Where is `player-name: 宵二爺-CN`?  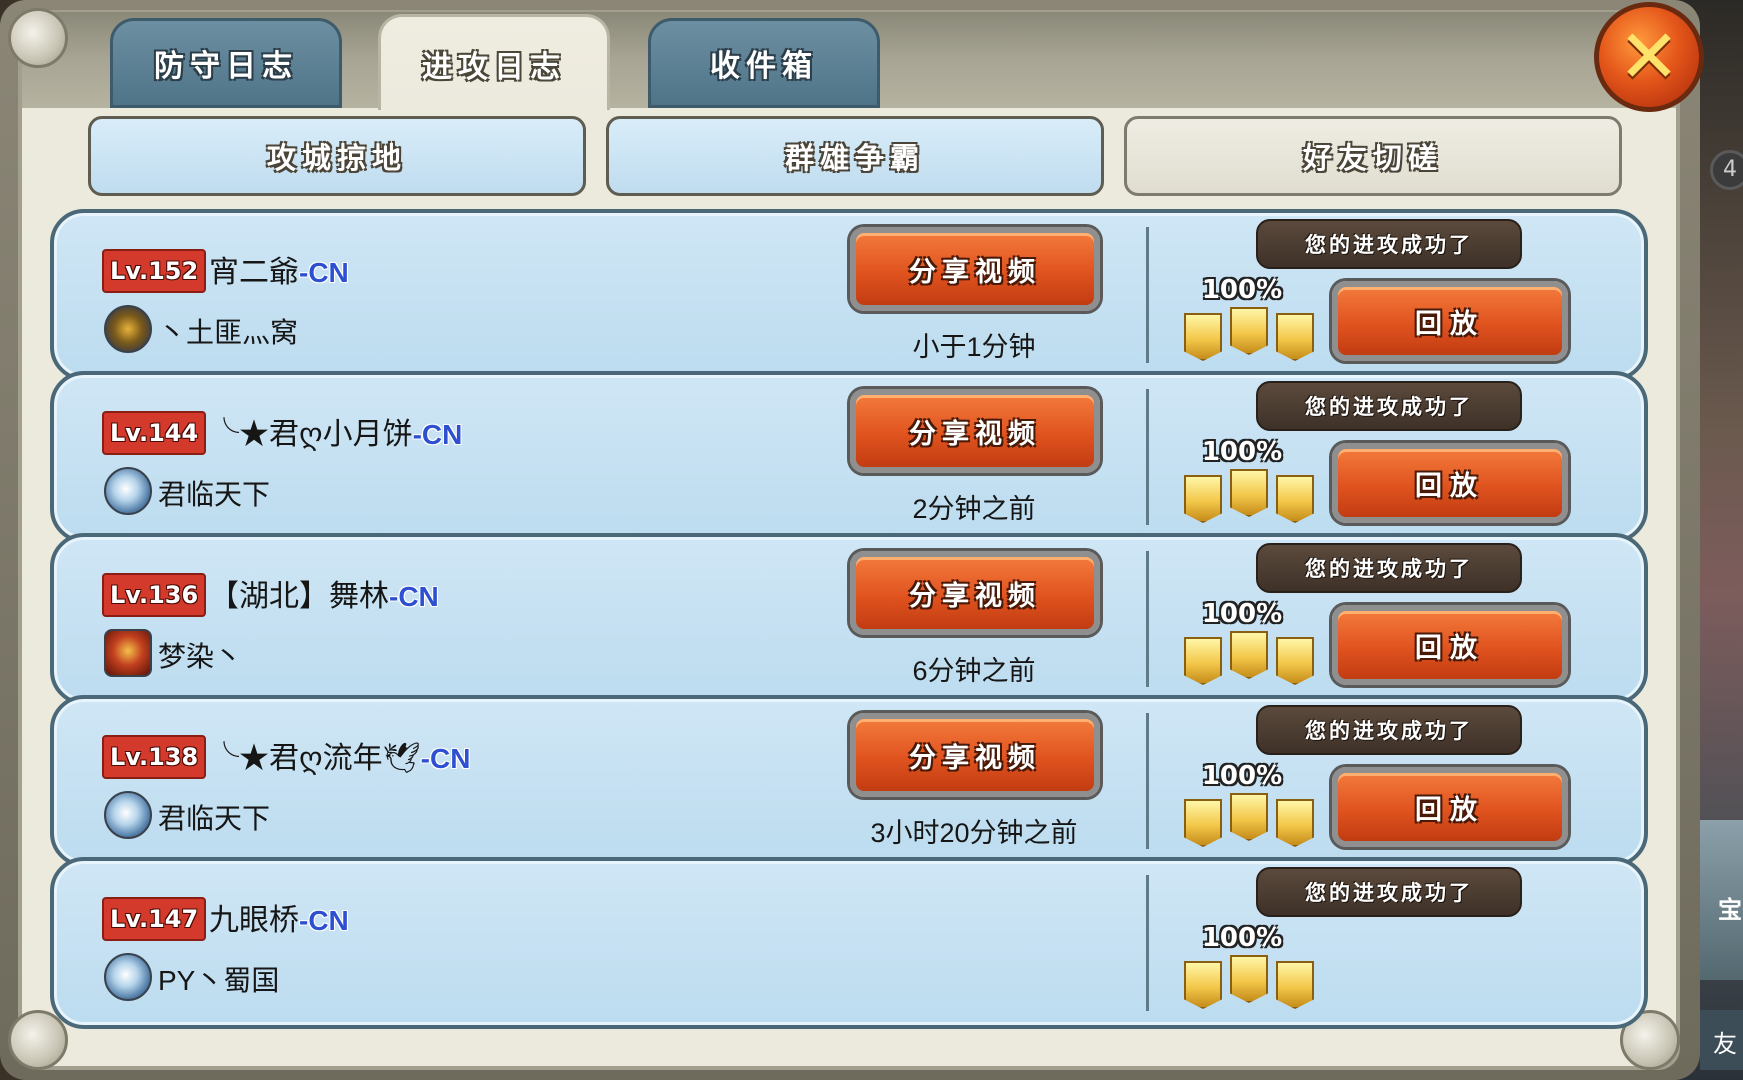 player-name: 宵二爺-CN is located at coordinates (279, 269).